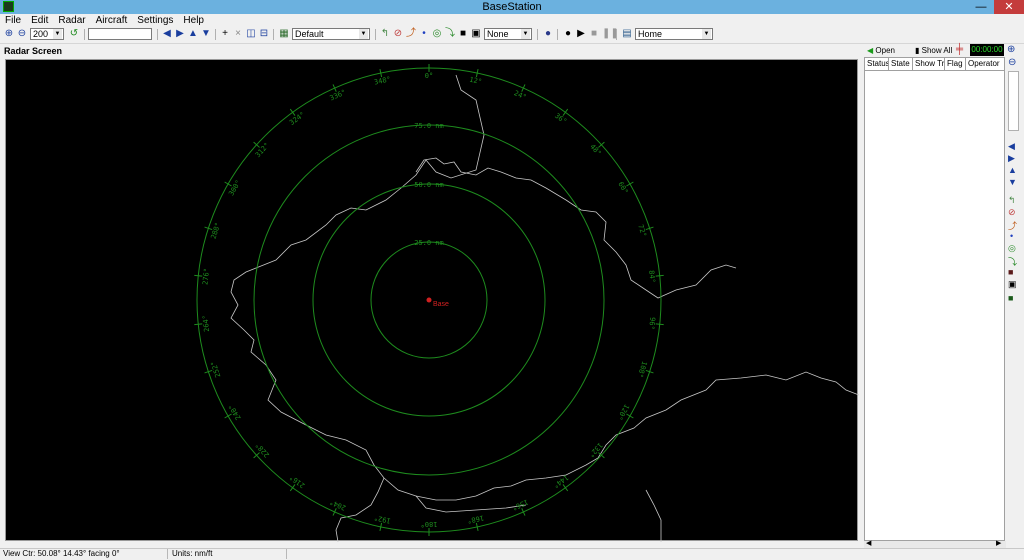 Image resolution: width=1024 pixels, height=560 pixels. What do you see at coordinates (642, 369) in the screenshot?
I see `bearing-label: 108°` at bounding box center [642, 369].